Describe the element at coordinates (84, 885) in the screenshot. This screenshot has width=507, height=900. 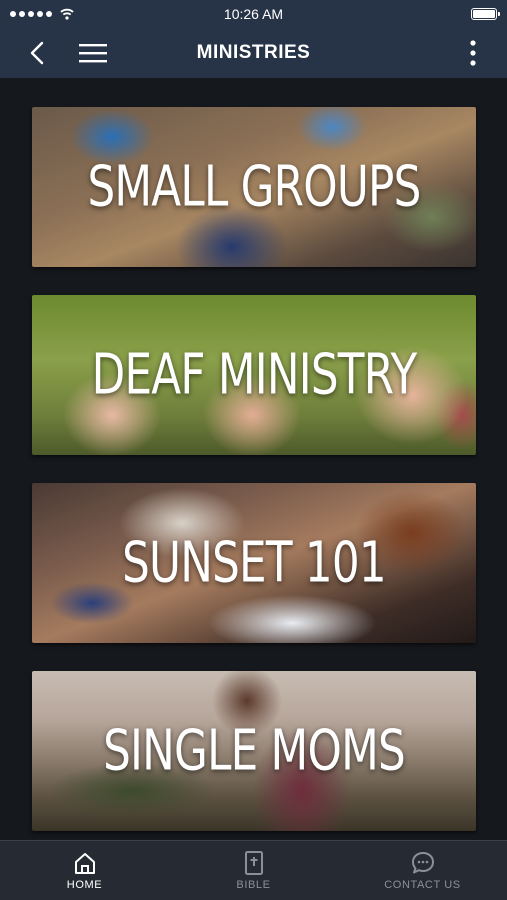
I see `tab-label: HOME` at that location.